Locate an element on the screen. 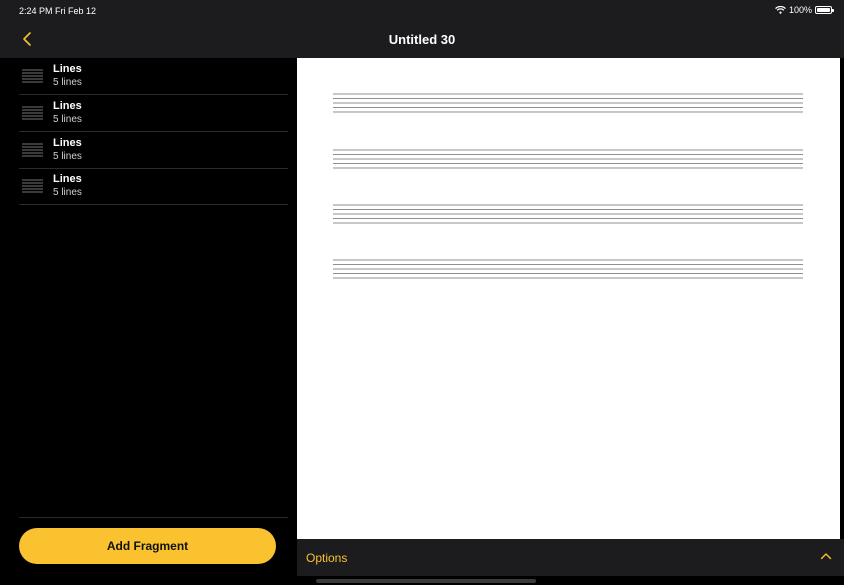 The height and width of the screenshot is (585, 844). battery-icon is located at coordinates (824, 10).